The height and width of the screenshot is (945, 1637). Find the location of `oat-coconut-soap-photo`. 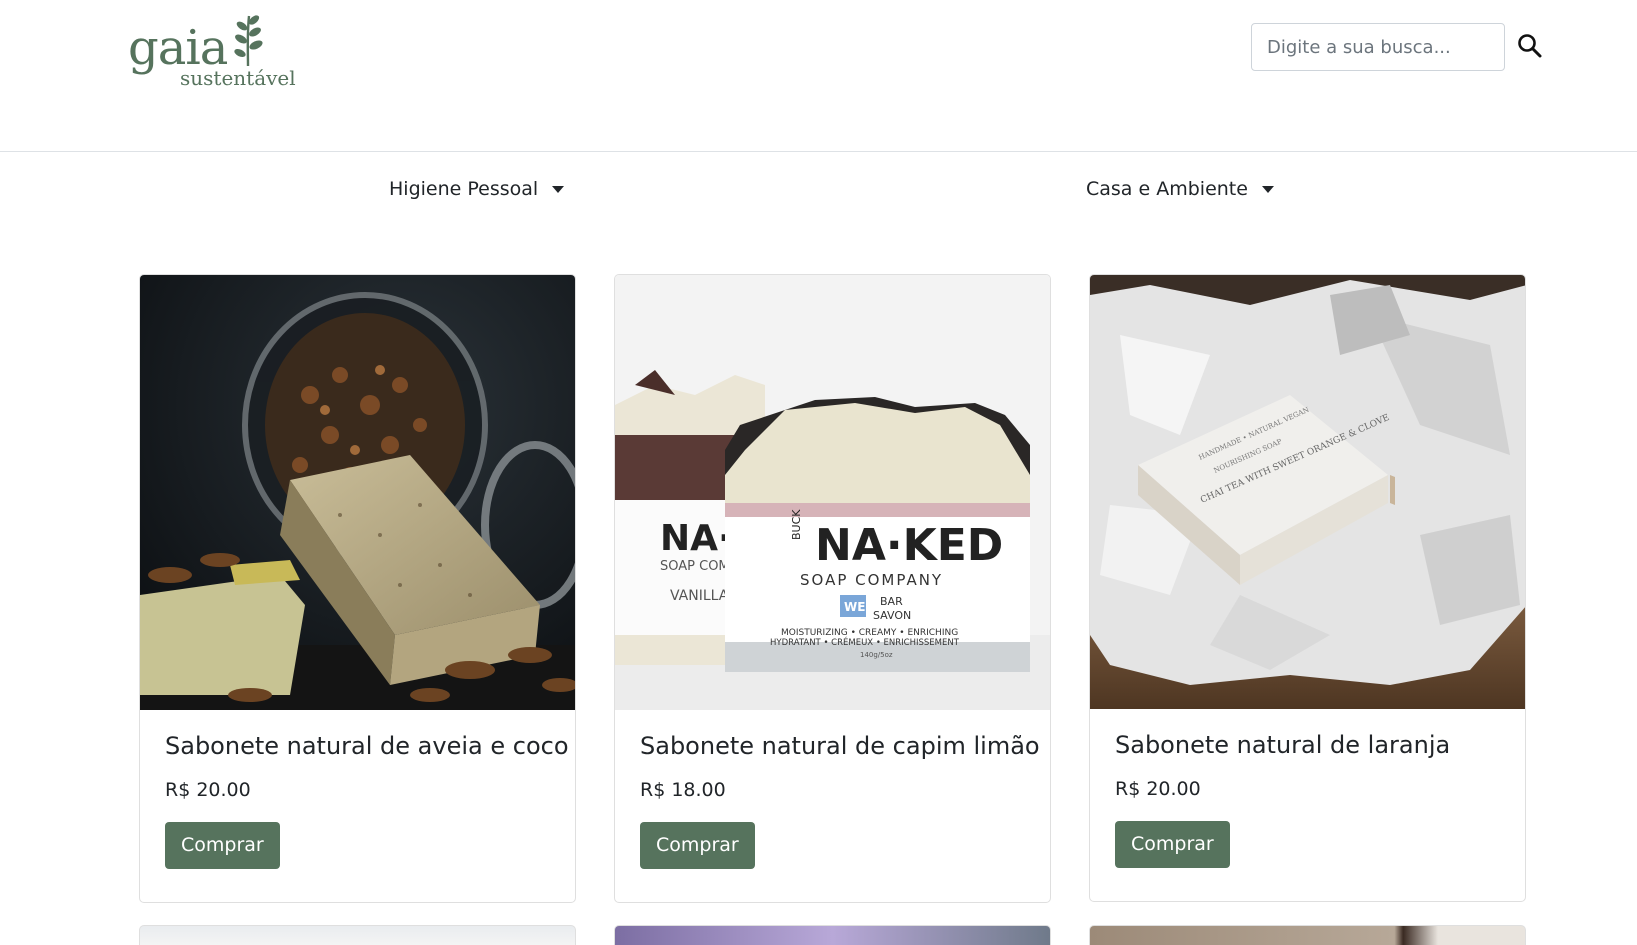

oat-coconut-soap-photo is located at coordinates (357, 492).